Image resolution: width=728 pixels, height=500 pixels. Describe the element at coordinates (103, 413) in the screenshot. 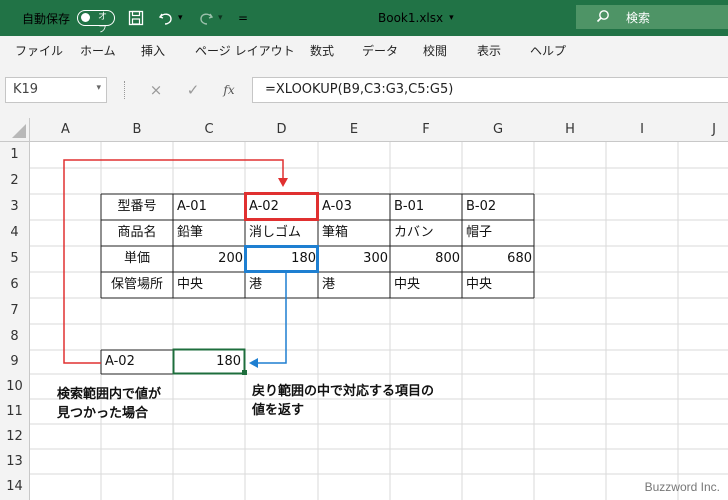

I see `note-found-line2: 見つかった場合` at that location.